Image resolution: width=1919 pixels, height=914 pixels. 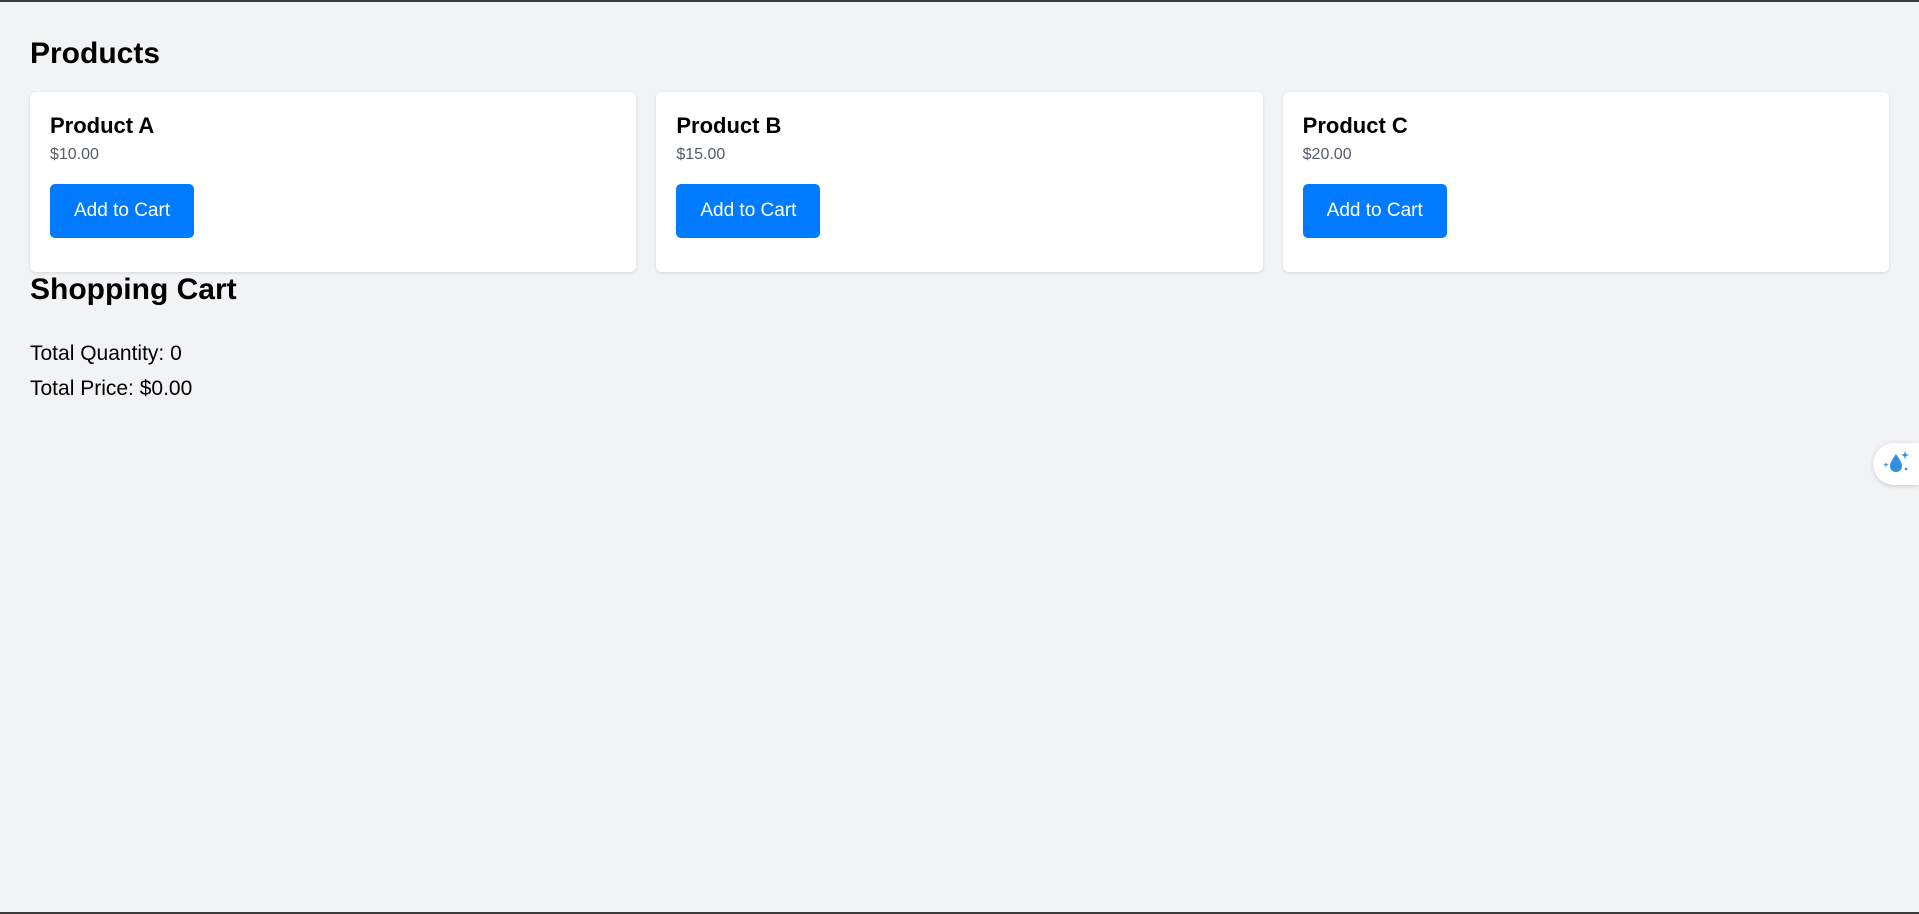 I want to click on add-to-cart-button-c: Add to Cart, so click(x=1374, y=211).